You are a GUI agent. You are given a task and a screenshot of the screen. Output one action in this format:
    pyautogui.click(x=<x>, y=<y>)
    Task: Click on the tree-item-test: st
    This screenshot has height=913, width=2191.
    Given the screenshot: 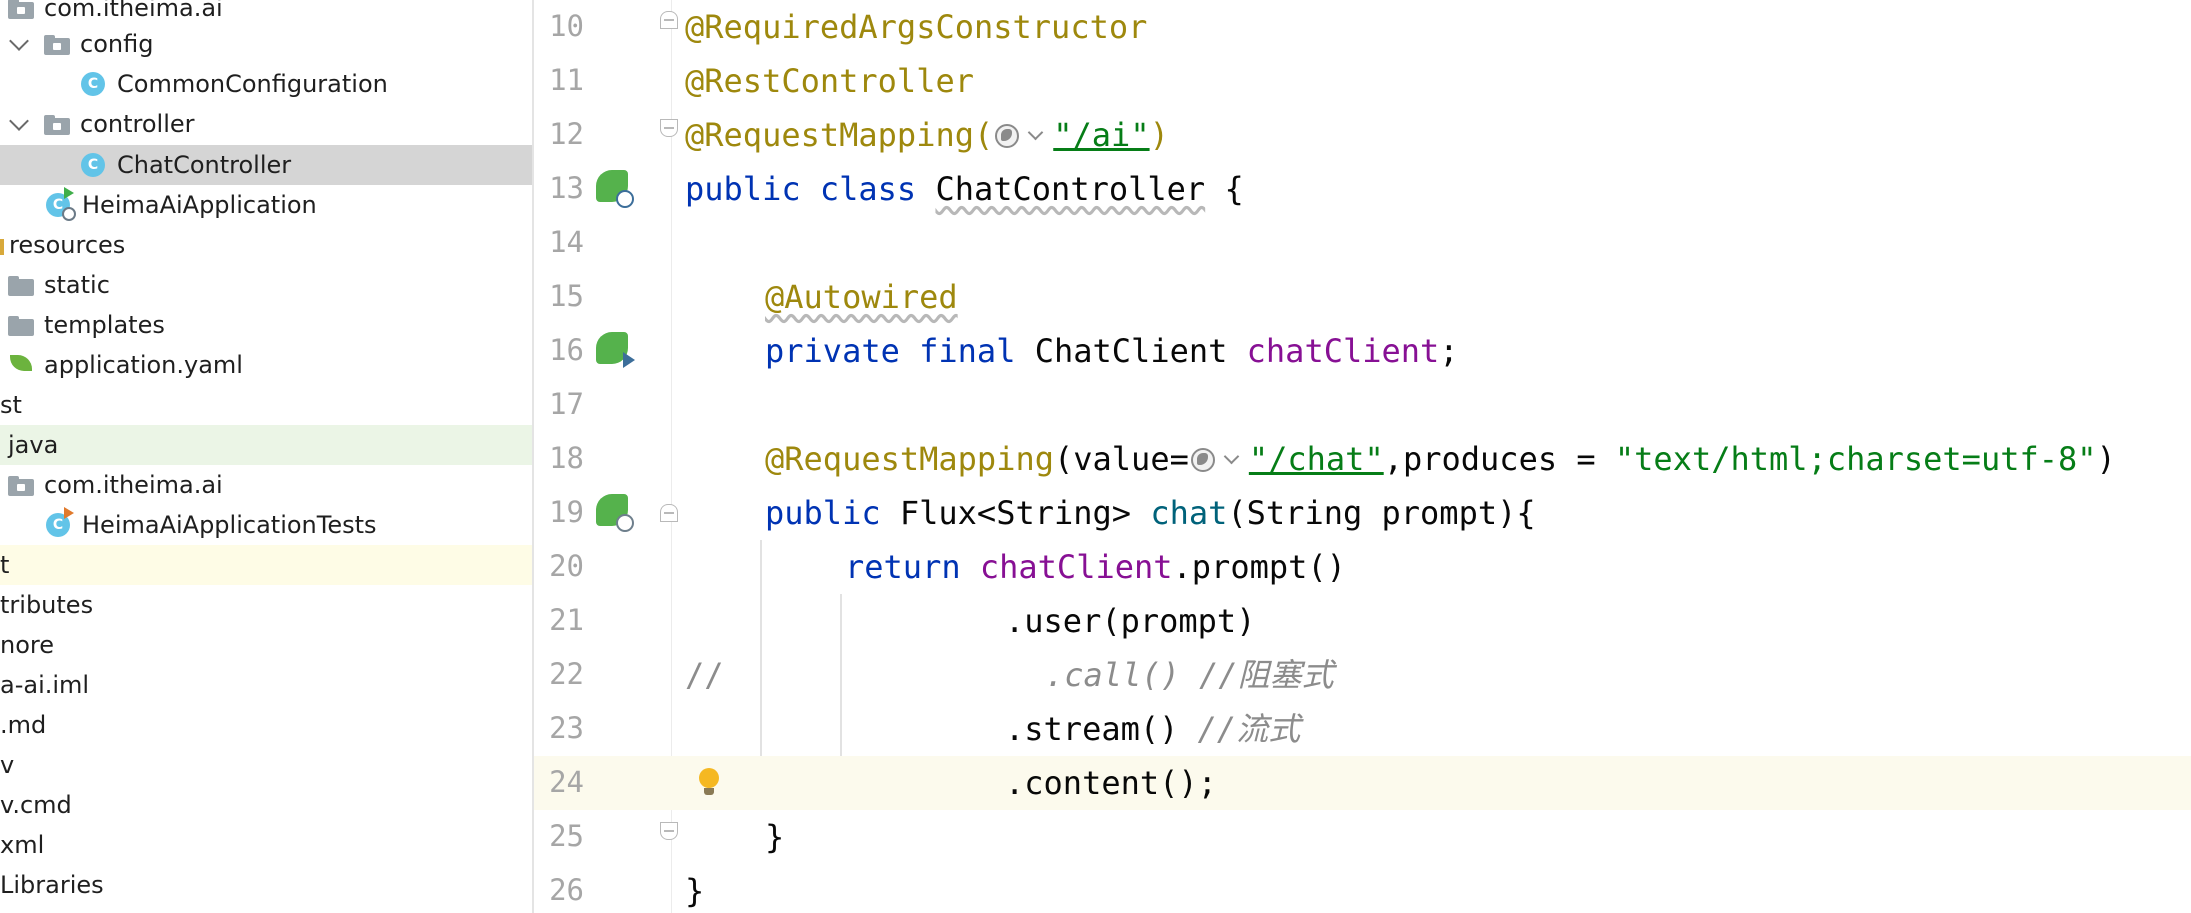 What is the action you would take?
    pyautogui.click(x=266, y=405)
    